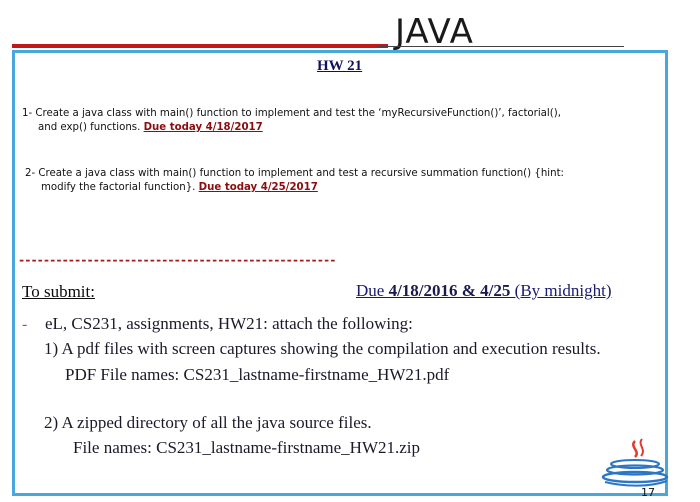  I want to click on hw-title: HW 21, so click(340, 66).